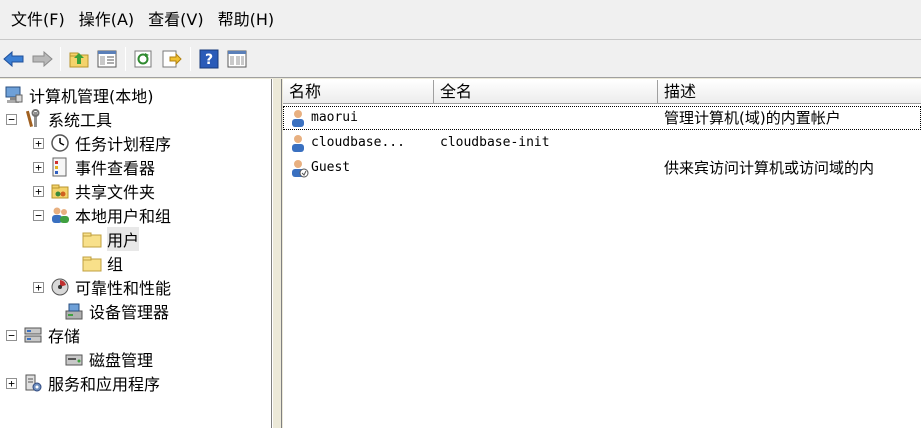 Image resolution: width=921 pixels, height=428 pixels. I want to click on menu-help: 帮助(H), so click(246, 20).